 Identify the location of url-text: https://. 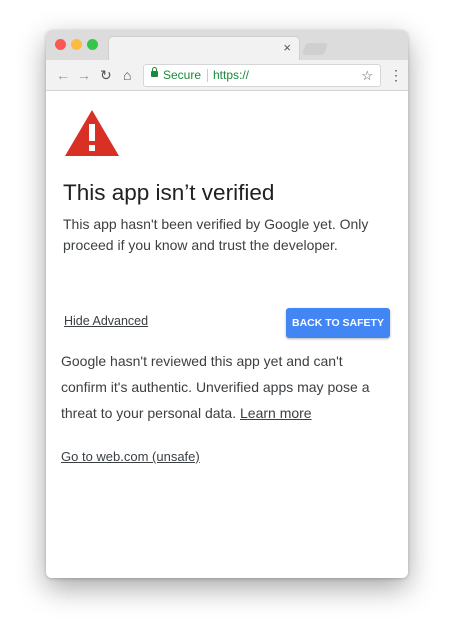
(231, 75).